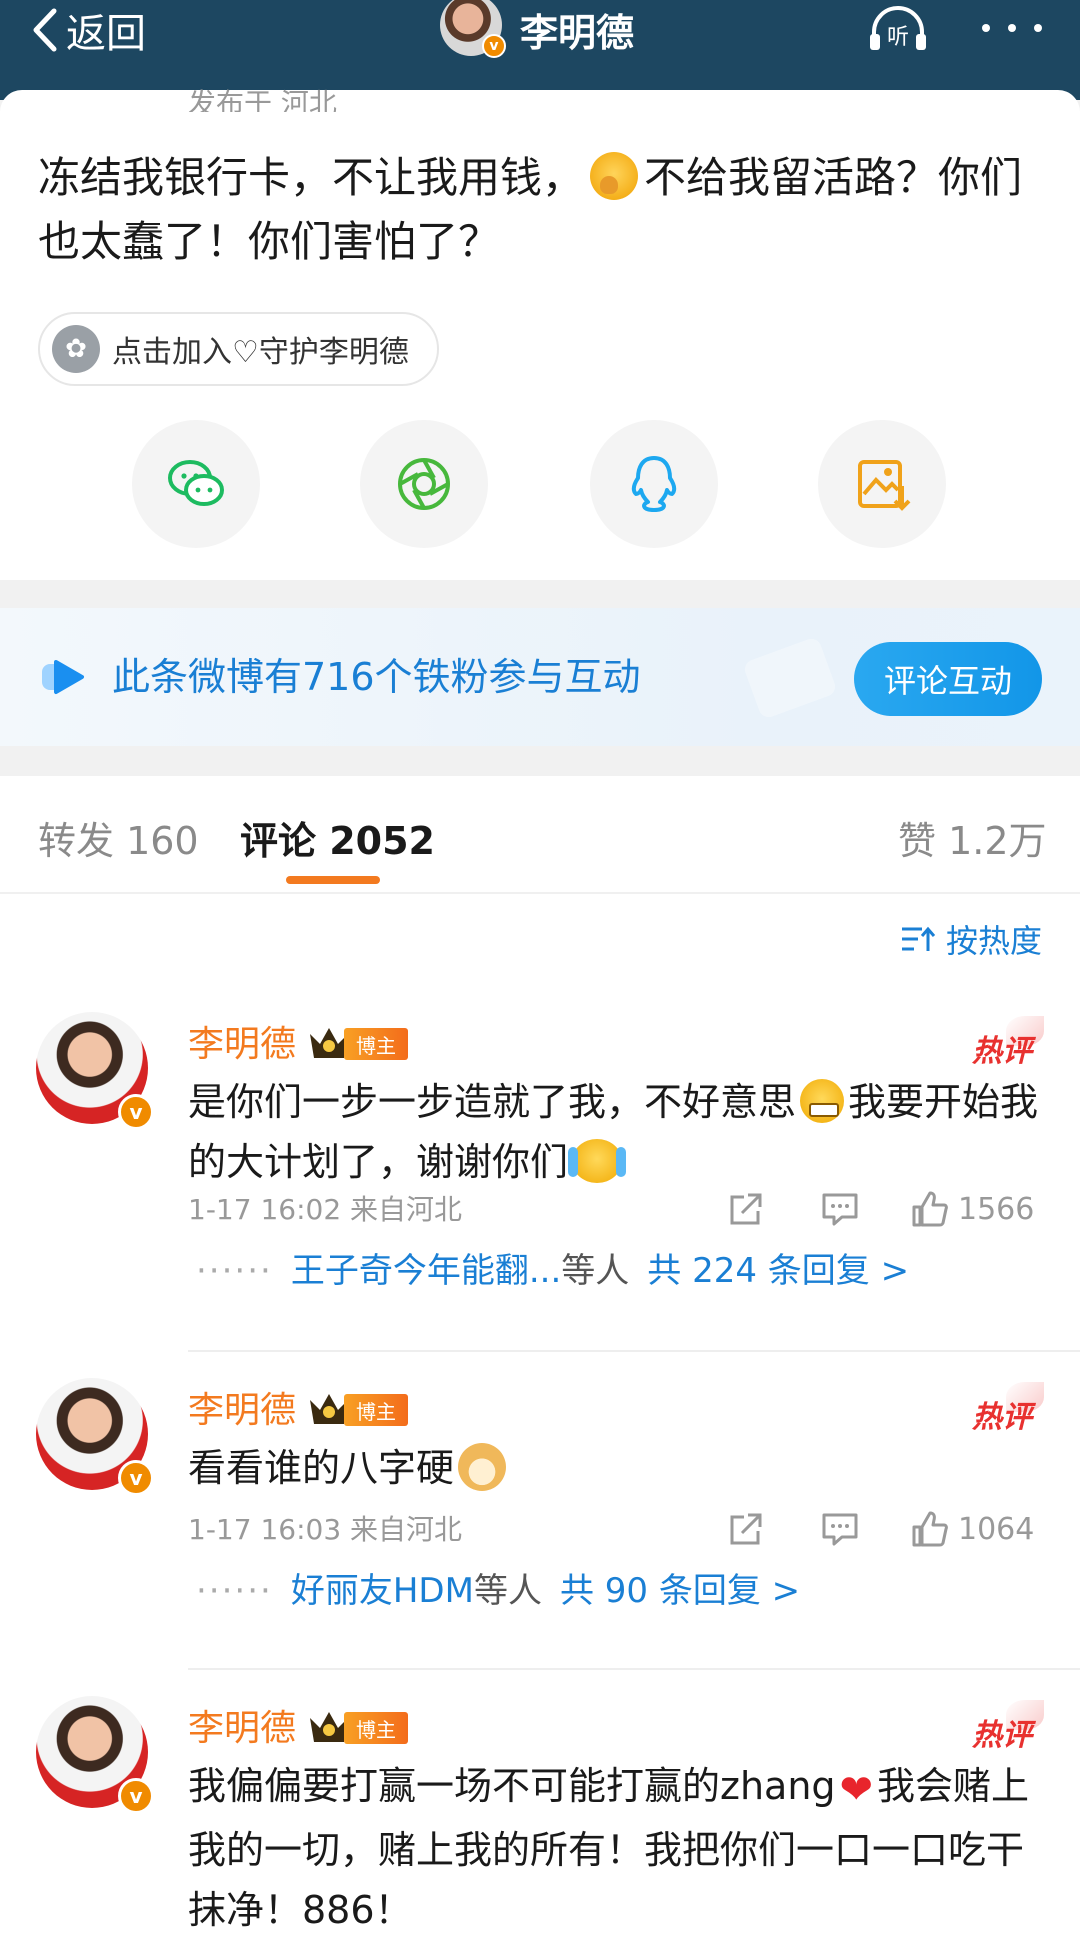 Image resolution: width=1080 pixels, height=1944 pixels. Describe the element at coordinates (618, 1468) in the screenshot. I see `comment-text: 看看谁的八字硬` at that location.